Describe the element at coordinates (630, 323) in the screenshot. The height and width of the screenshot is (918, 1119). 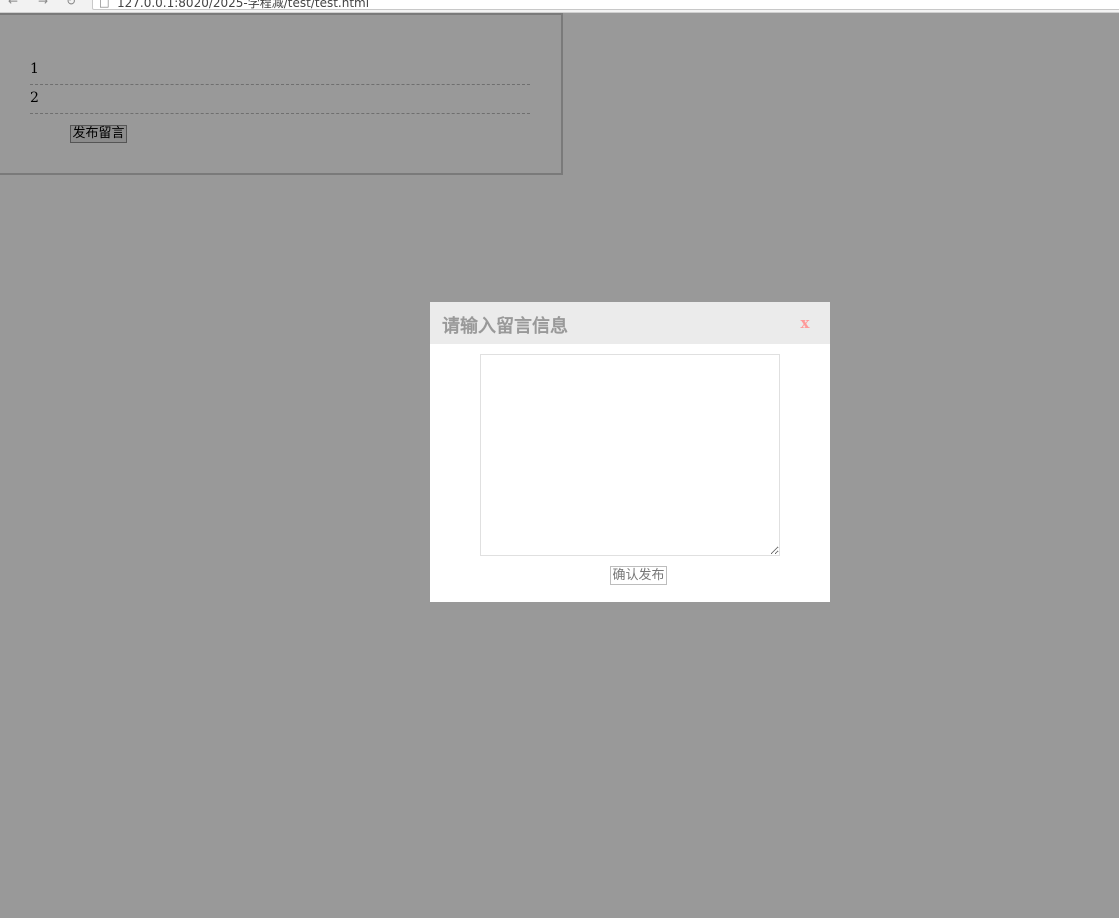
I see `modal-header: 请输入留言信息 x` at that location.